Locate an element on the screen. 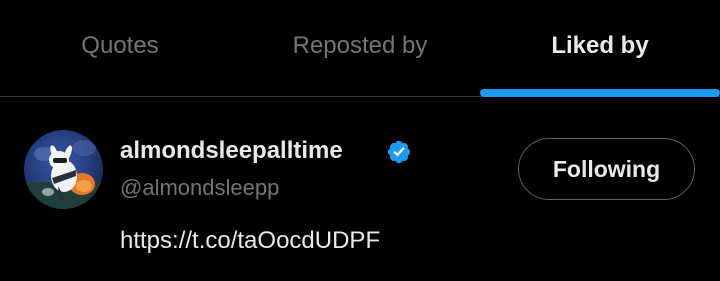 The image size is (720, 281). active-tab-indicator is located at coordinates (600, 93).